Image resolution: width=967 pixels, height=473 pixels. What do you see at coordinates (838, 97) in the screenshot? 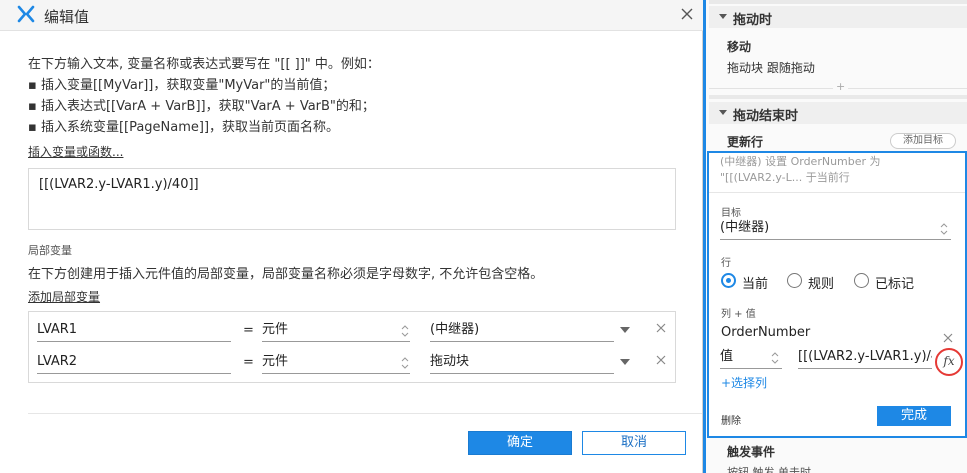
I see `panel-section-strip` at bounding box center [838, 97].